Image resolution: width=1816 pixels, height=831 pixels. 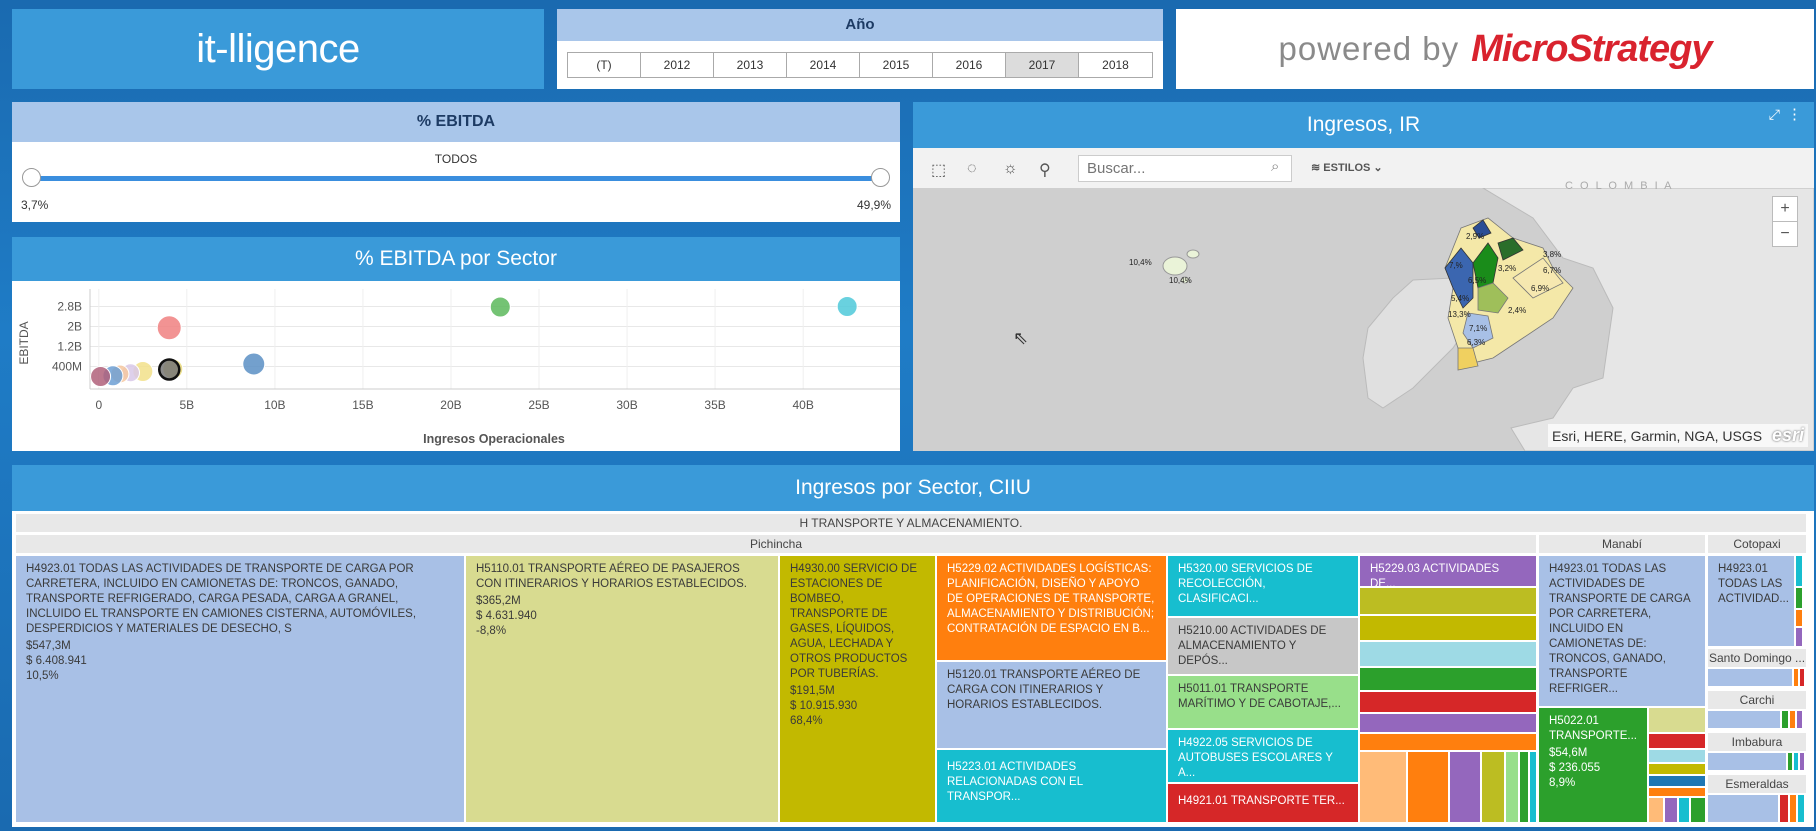 I want to click on ebitda-slider-min-handle, so click(x=31, y=177).